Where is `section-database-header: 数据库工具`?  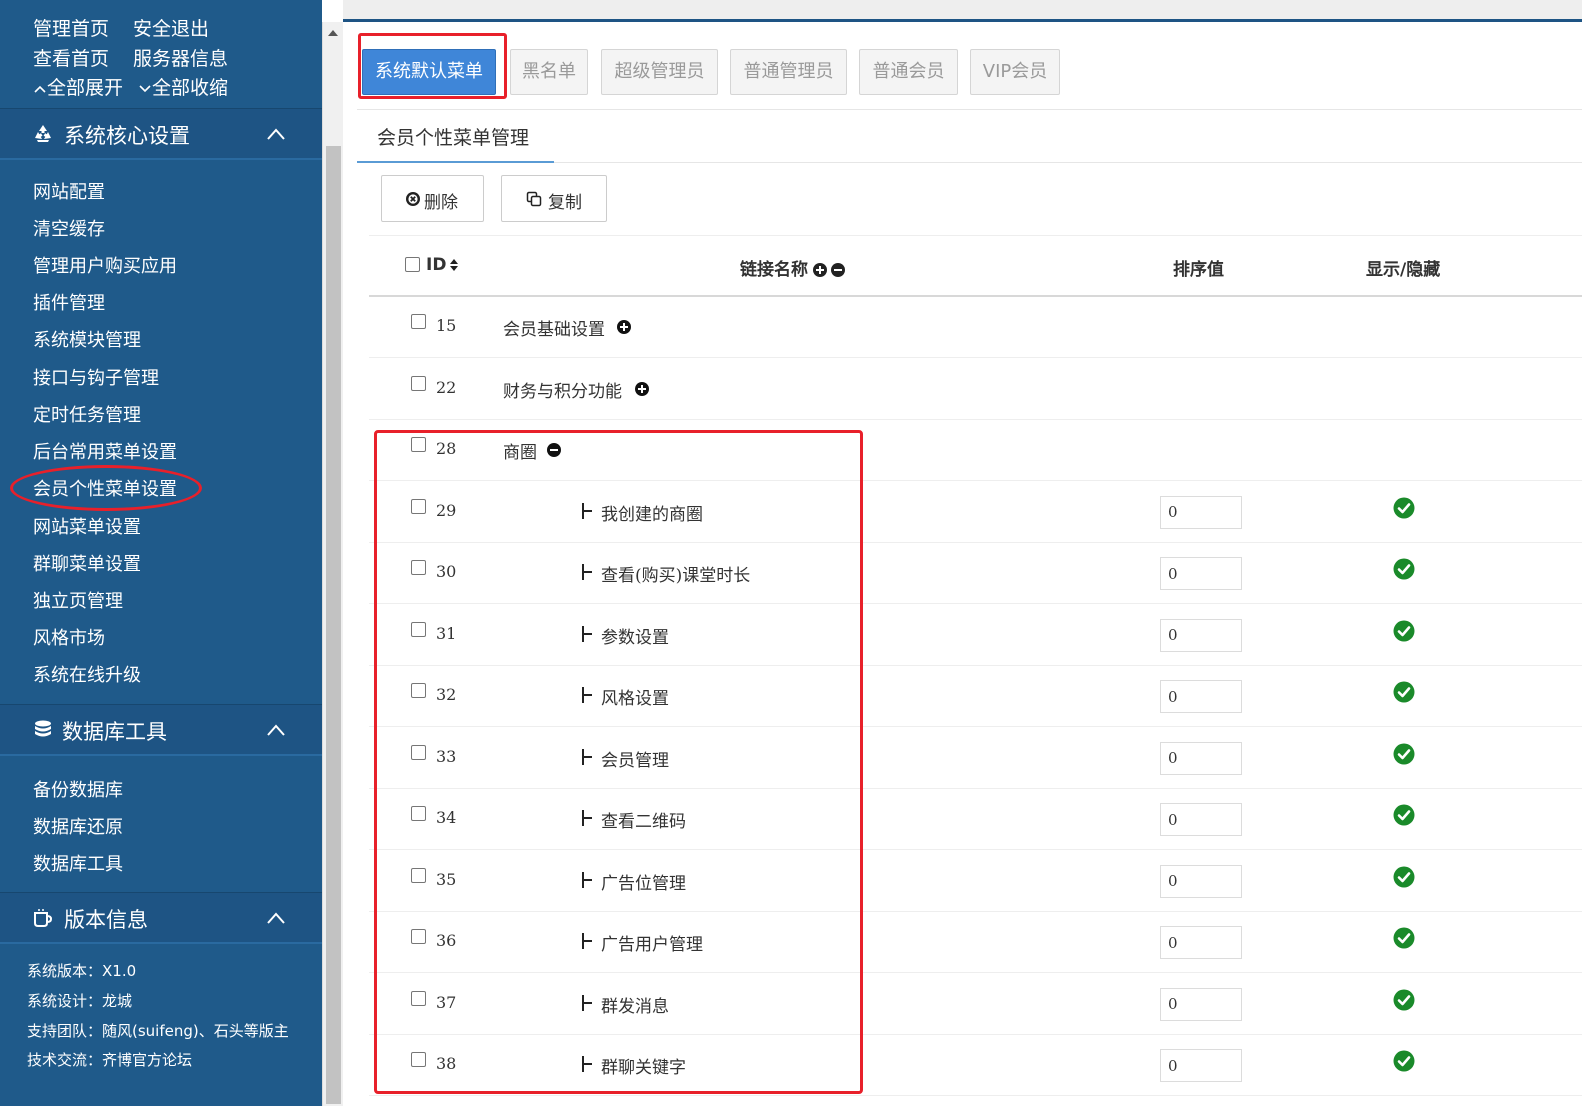
section-database-header: 数据库工具 is located at coordinates (161, 730).